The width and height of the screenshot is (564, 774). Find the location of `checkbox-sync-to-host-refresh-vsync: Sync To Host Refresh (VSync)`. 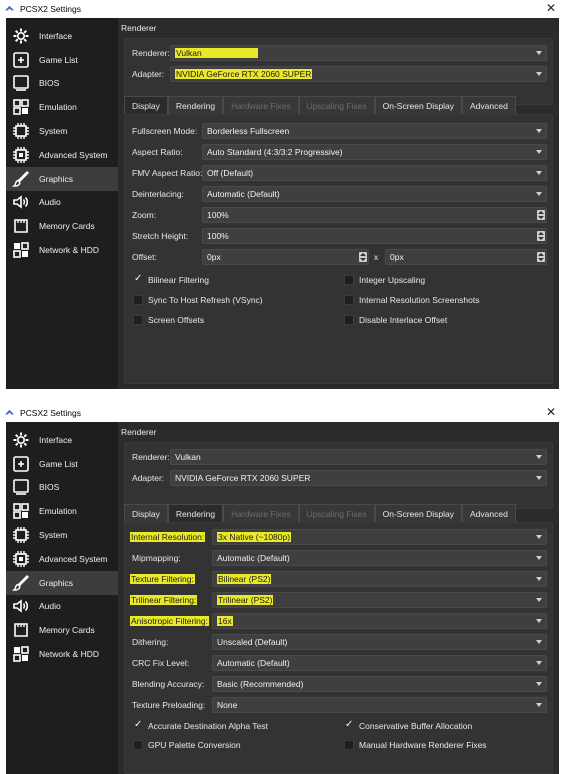

checkbox-sync-to-host-refresh-vsync: Sync To Host Refresh (VSync) is located at coordinates (198, 300).